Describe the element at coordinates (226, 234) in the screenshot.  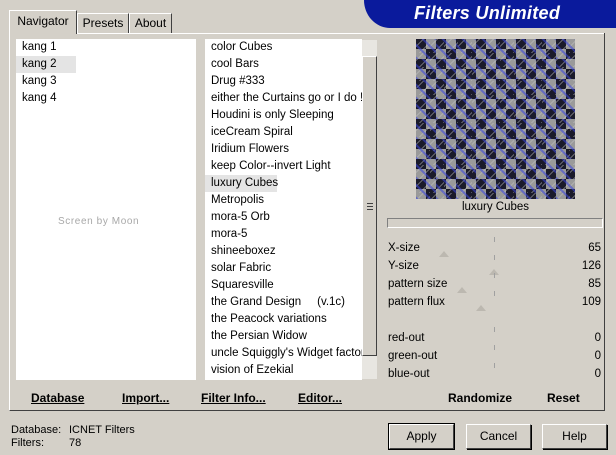
I see `filter-item: mora-5` at that location.